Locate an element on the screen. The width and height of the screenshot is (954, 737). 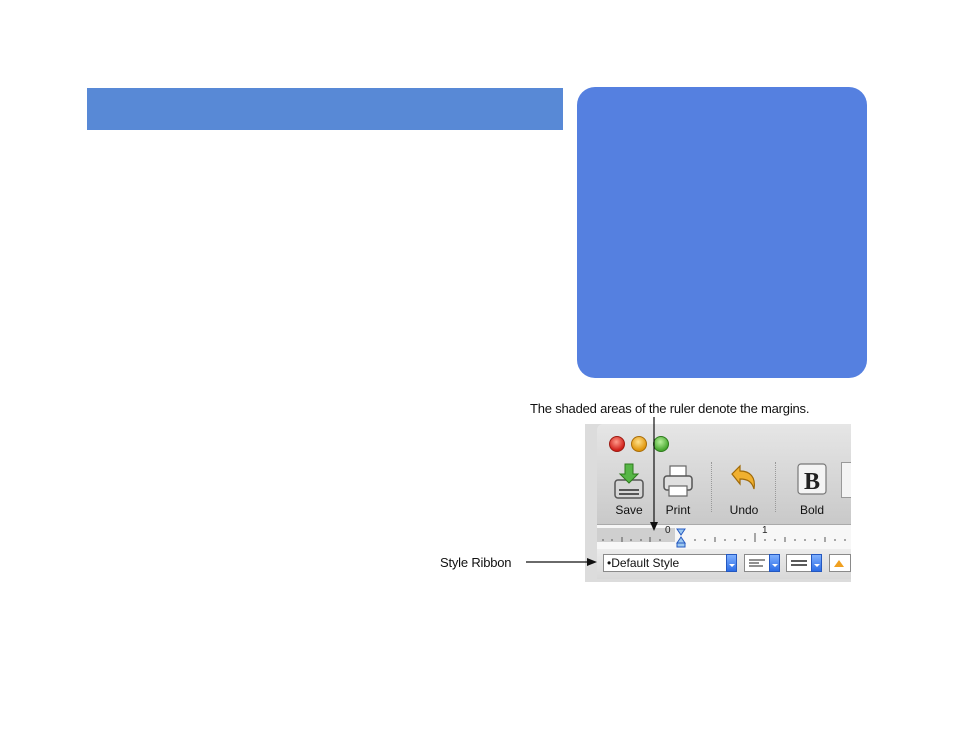
minimize-window-button is located at coordinates (639, 444).